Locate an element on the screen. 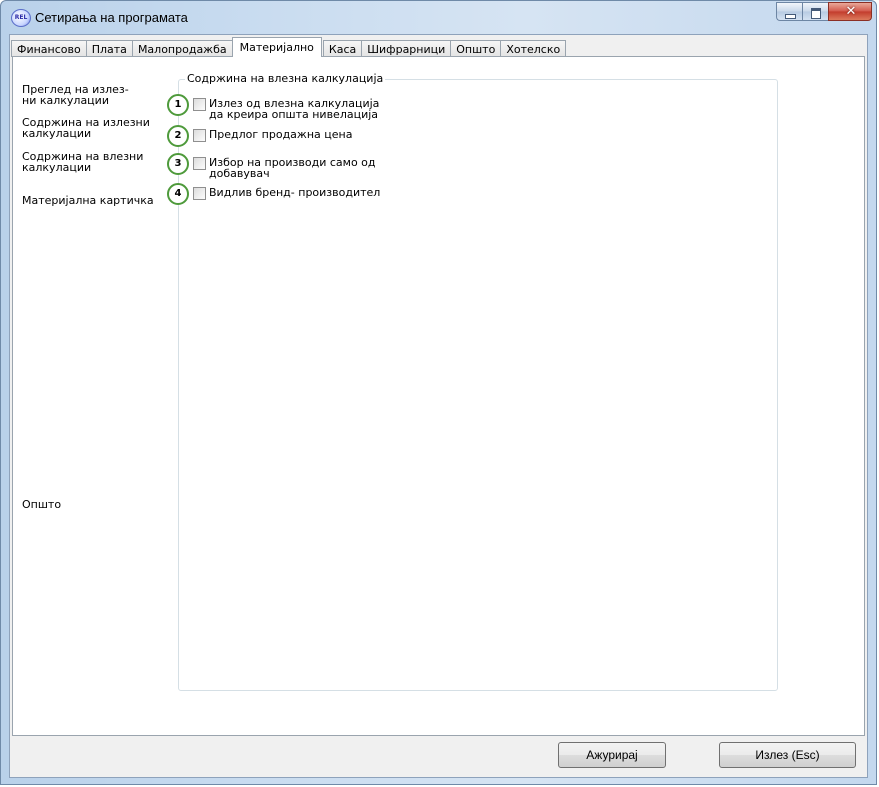 Image resolution: width=879 pixels, height=787 pixels. caption-buttons: ✕ is located at coordinates (824, 12).